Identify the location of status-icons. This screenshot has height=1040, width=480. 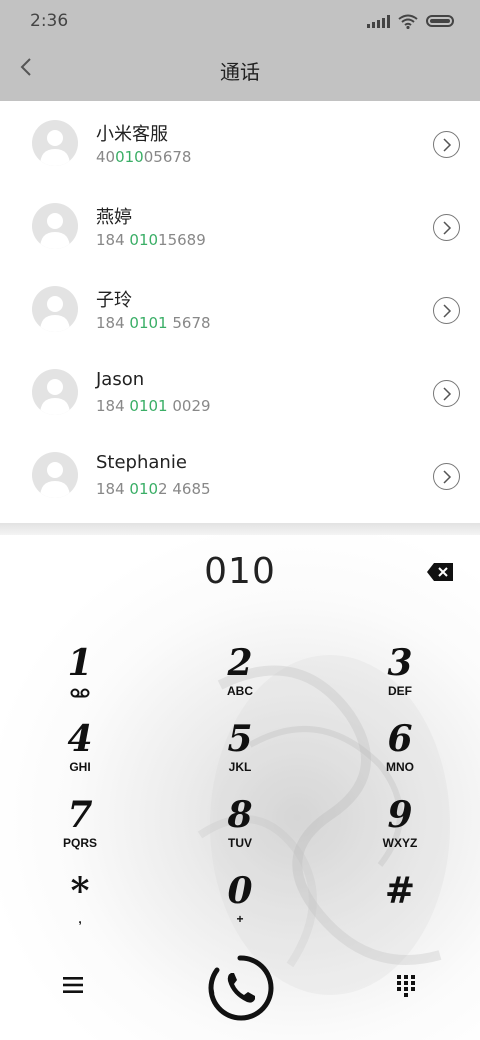
(410, 21).